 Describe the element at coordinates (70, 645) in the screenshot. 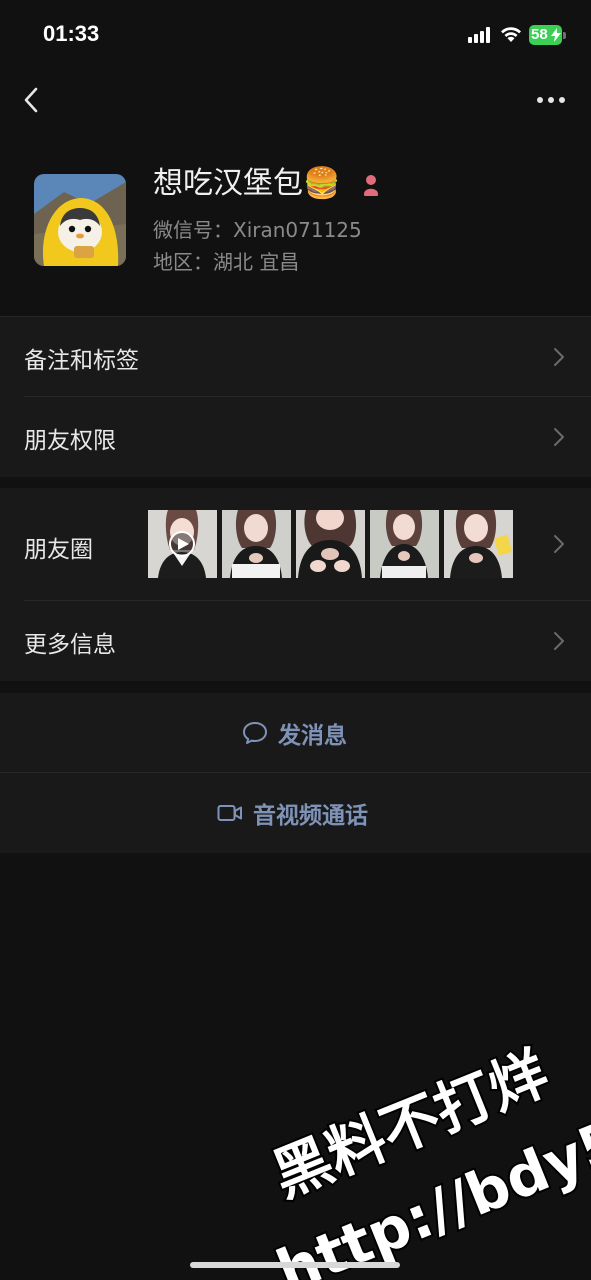

I see `more-info-label: 更多信息` at that location.